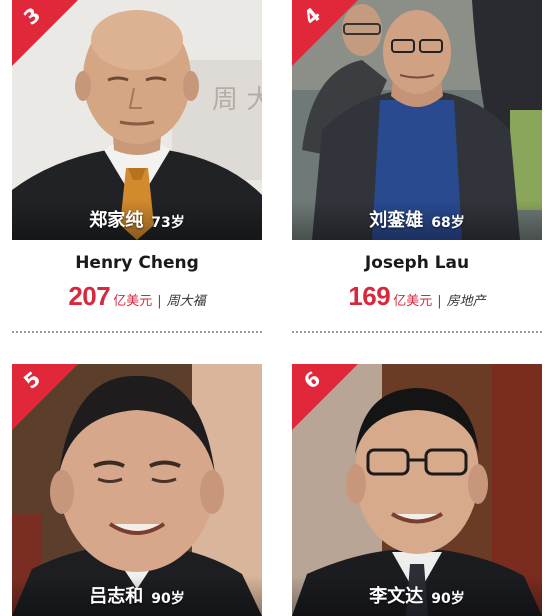 Image resolution: width=550 pixels, height=616 pixels. I want to click on rank-badge: 4, so click(325, 33).